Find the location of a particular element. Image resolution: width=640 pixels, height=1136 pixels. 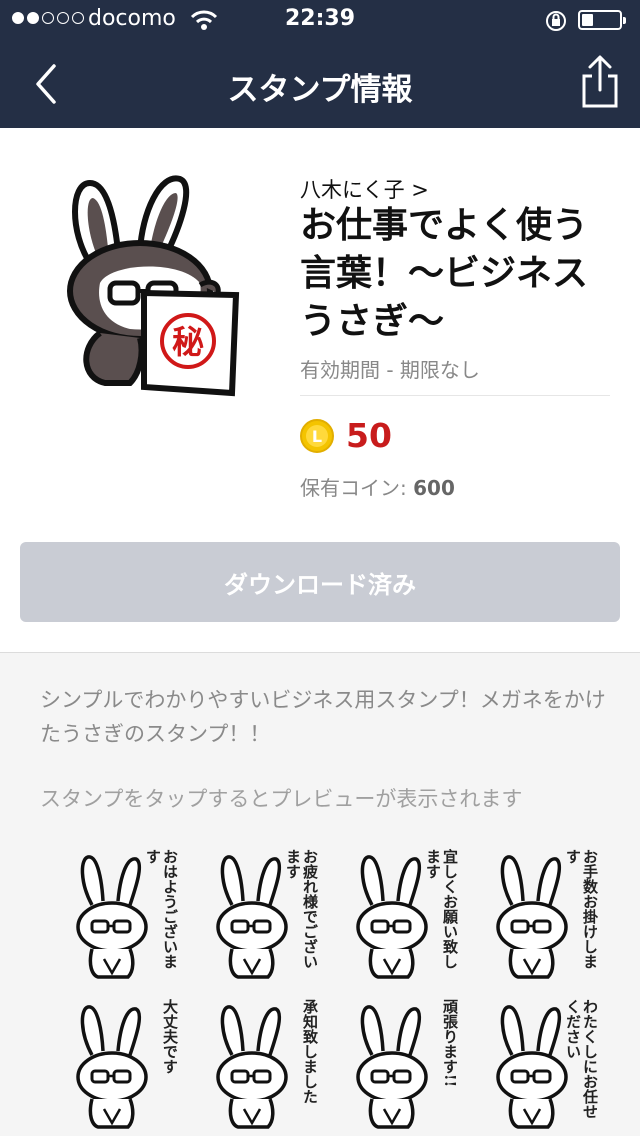

sticker-thumbnail: 秘 is located at coordinates (153, 286).